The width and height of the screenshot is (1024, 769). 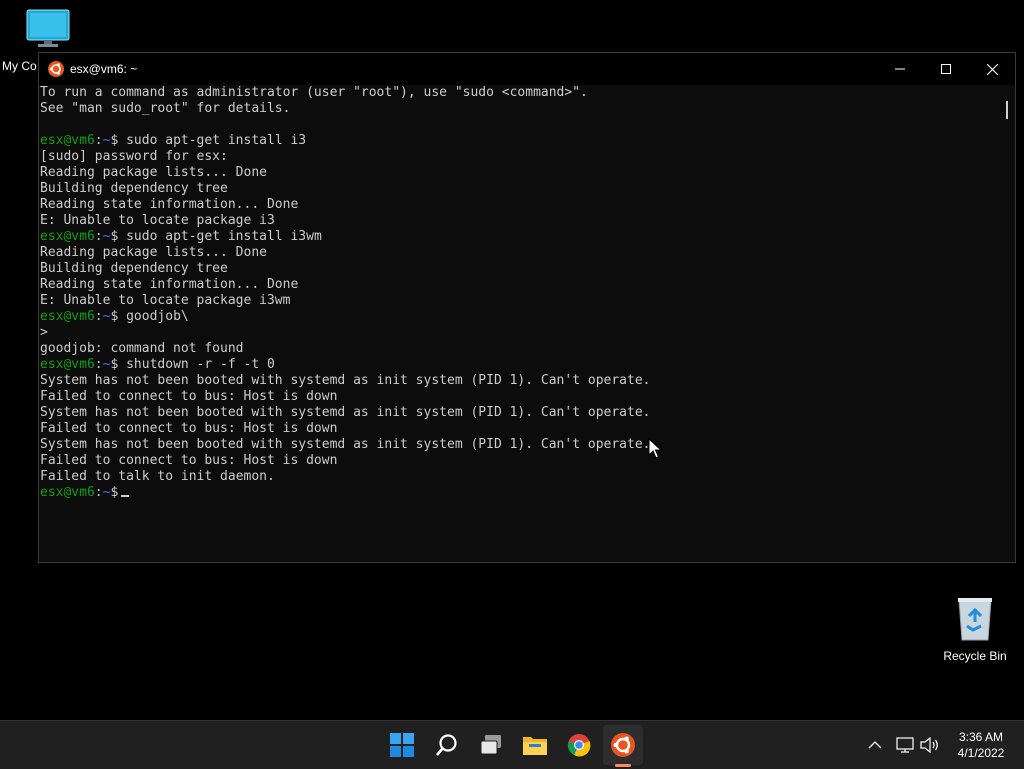 I want to click on network-button, so click(x=905, y=745).